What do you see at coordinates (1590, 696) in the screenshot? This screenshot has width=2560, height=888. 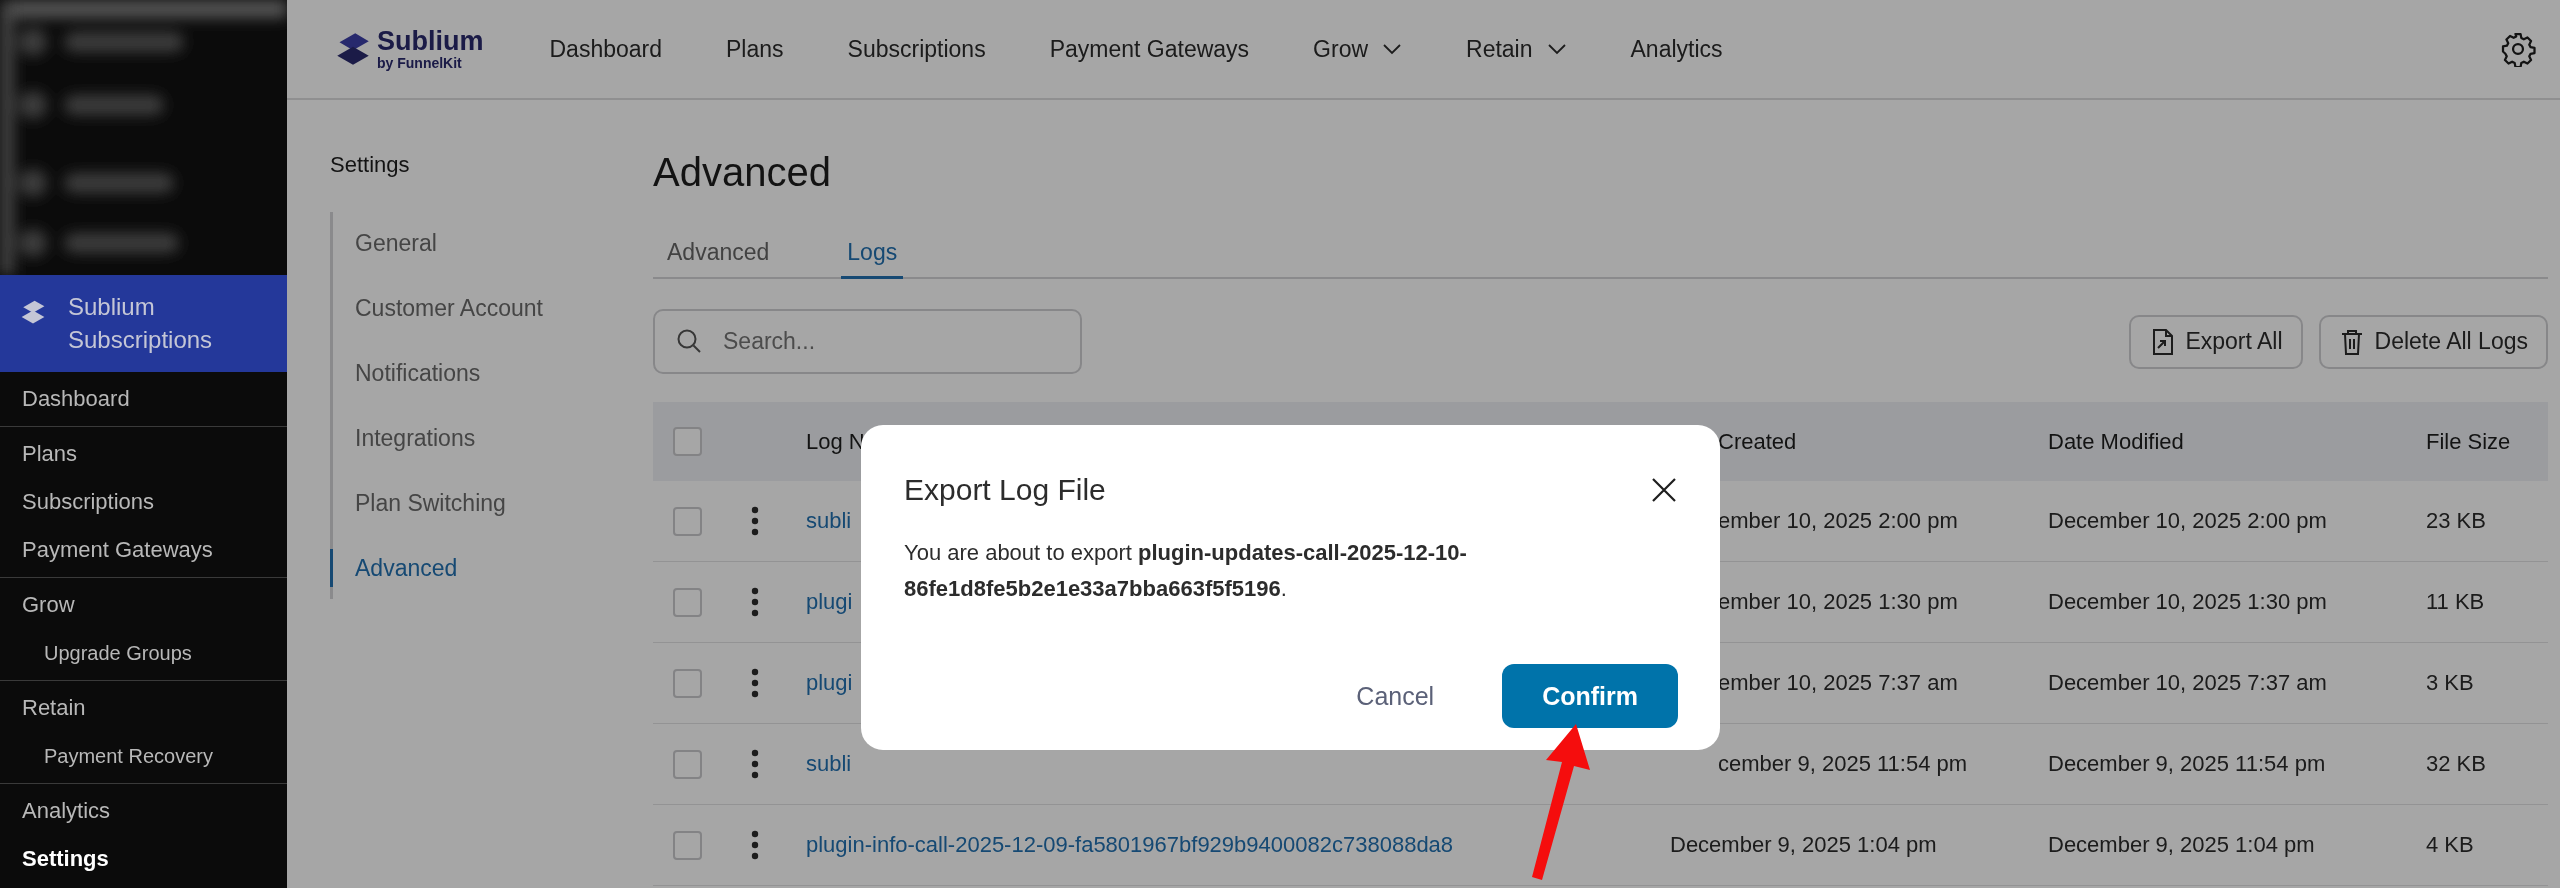 I see `confirm-button: Confirm` at bounding box center [1590, 696].